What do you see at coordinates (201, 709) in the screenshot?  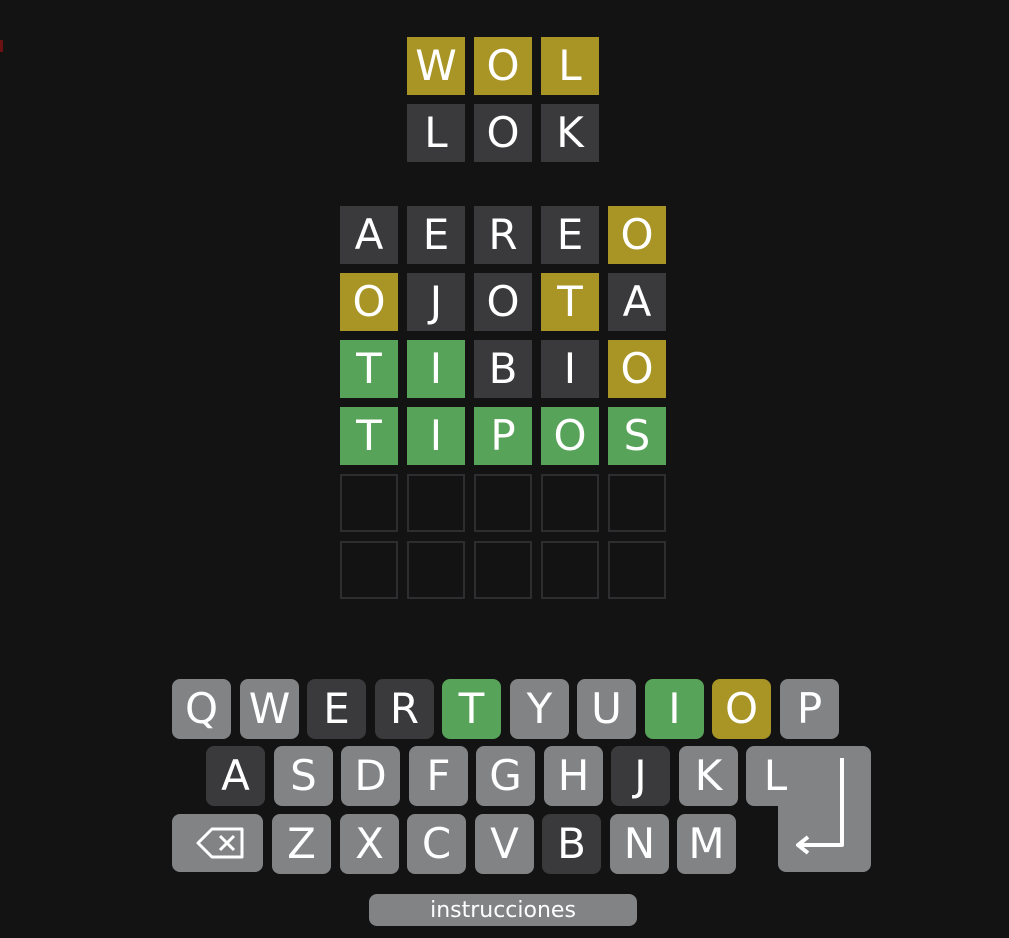 I see `key-q: Q` at bounding box center [201, 709].